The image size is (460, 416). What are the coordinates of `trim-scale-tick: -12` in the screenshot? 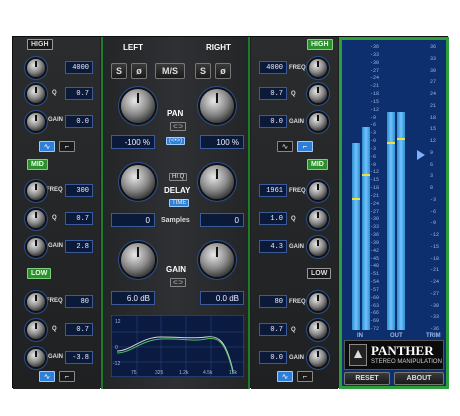 It's located at (435, 235).